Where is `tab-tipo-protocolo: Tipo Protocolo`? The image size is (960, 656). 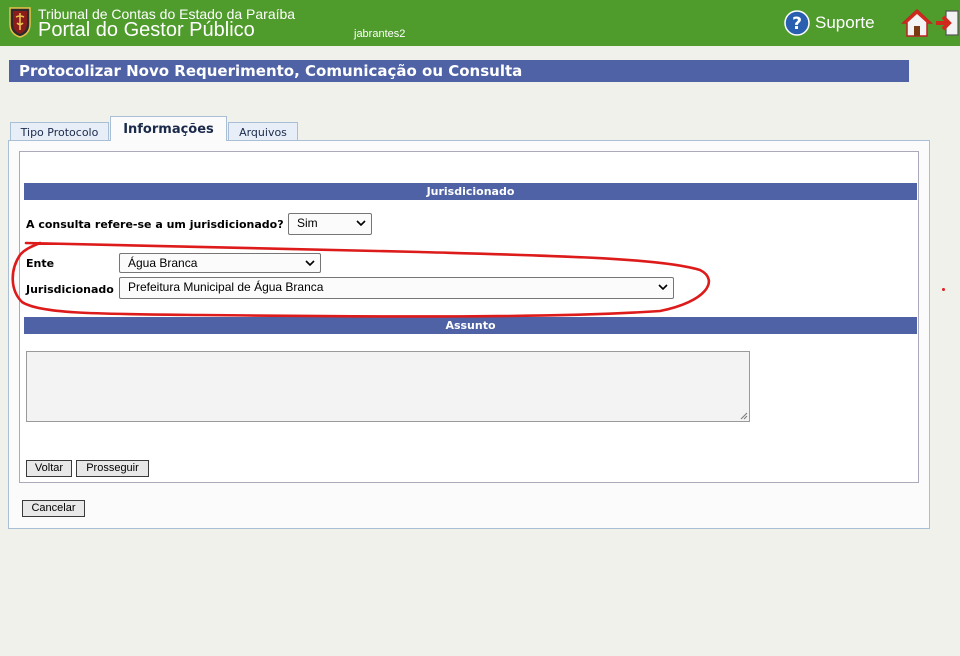 tab-tipo-protocolo: Tipo Protocolo is located at coordinates (59, 131).